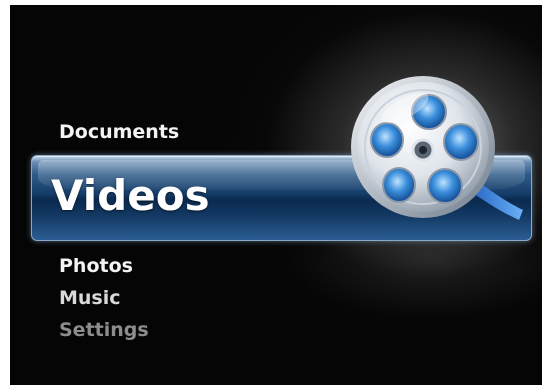 The width and height of the screenshot is (553, 389). What do you see at coordinates (104, 330) in the screenshot?
I see `menu-item-settings: Settings` at bounding box center [104, 330].